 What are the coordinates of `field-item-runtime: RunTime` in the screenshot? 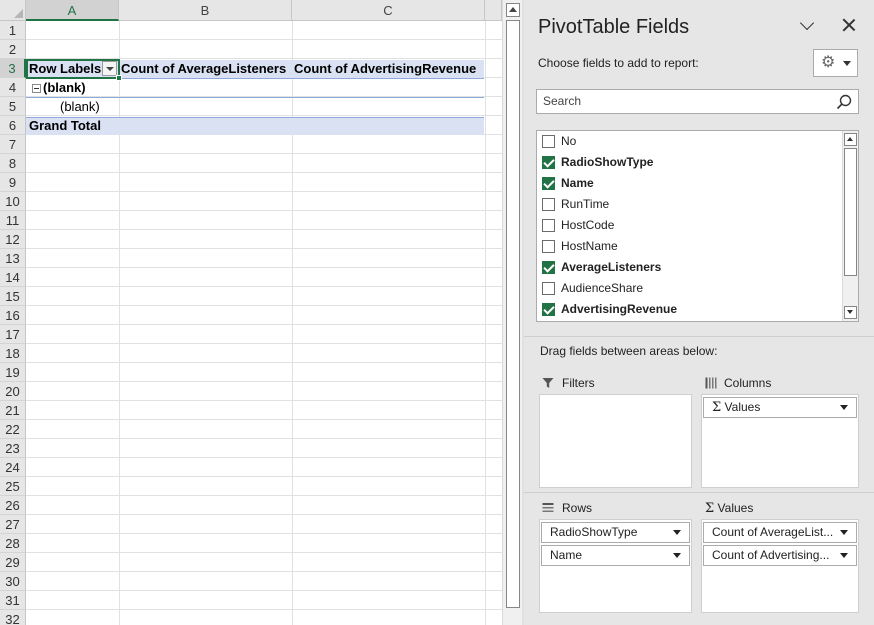 It's located at (692, 204).